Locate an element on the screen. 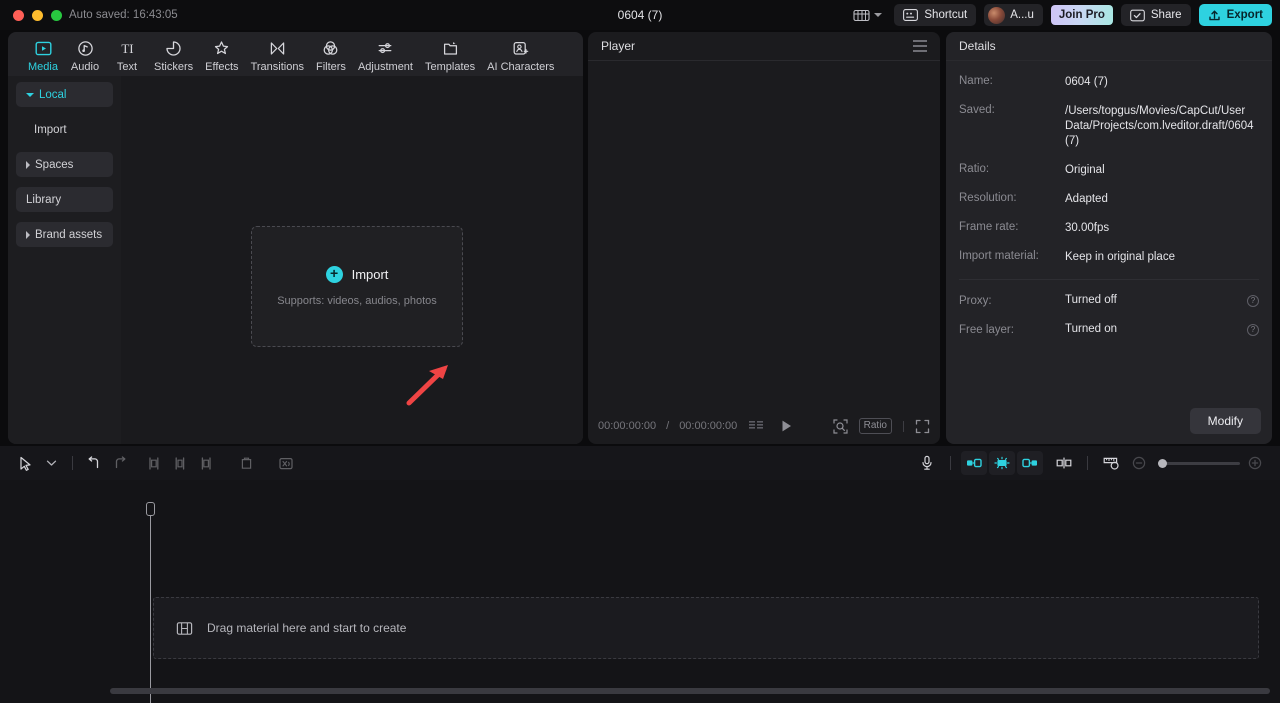 This screenshot has height=703, width=1280. details-value: Turned on is located at coordinates (1156, 329).